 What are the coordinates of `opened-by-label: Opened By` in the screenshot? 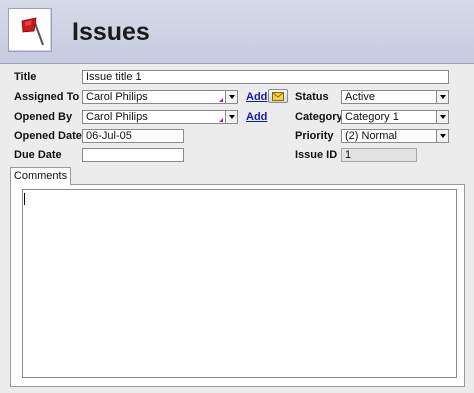 It's located at (43, 117).